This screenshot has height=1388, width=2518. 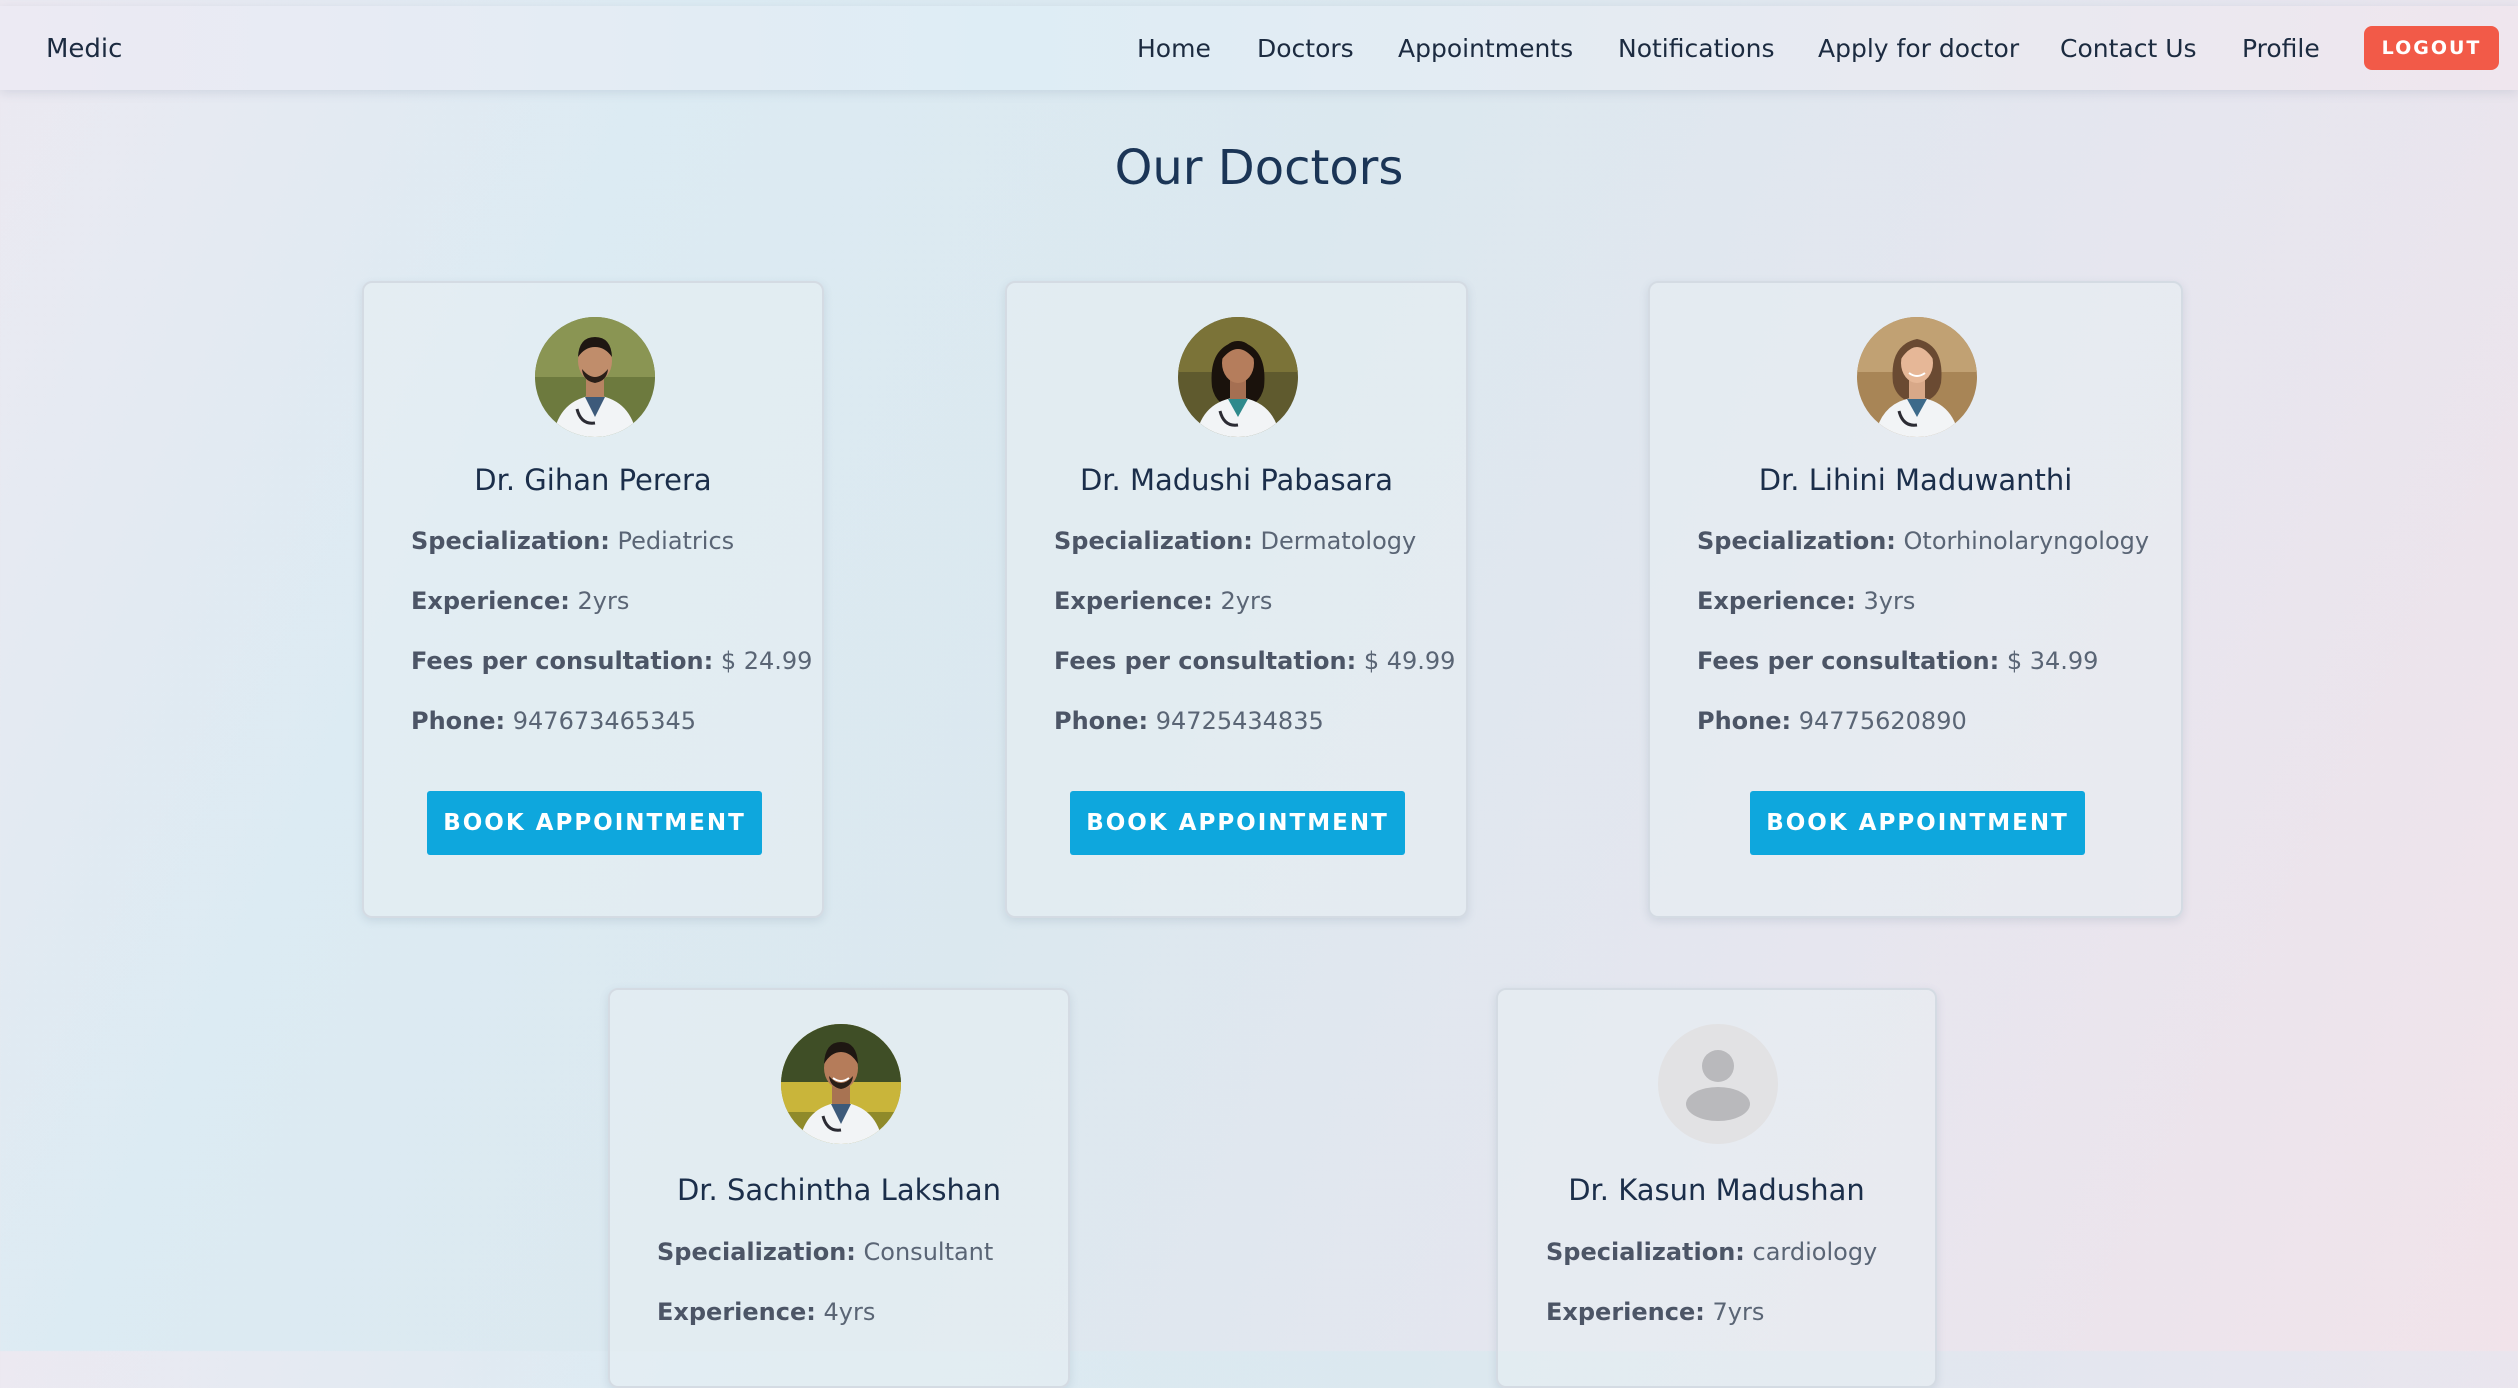 What do you see at coordinates (593, 480) in the screenshot?
I see `doctor-name: Dr. Gihan Perera` at bounding box center [593, 480].